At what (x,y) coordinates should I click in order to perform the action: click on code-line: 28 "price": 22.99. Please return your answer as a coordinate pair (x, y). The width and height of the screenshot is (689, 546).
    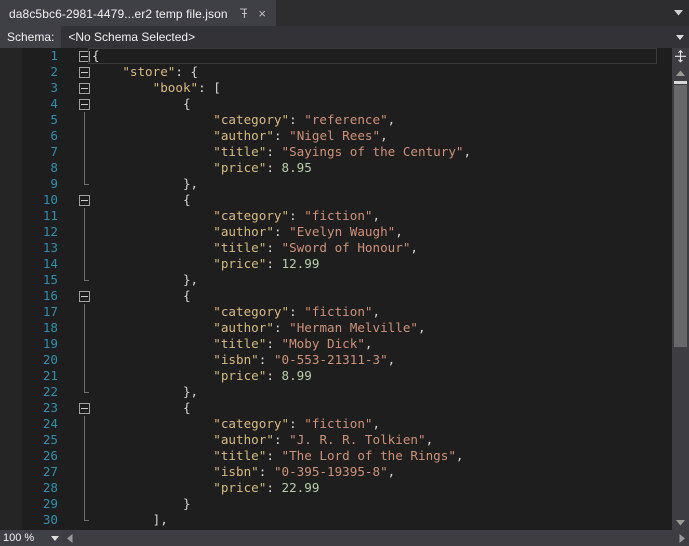
    Looking at the image, I should click on (328, 488).